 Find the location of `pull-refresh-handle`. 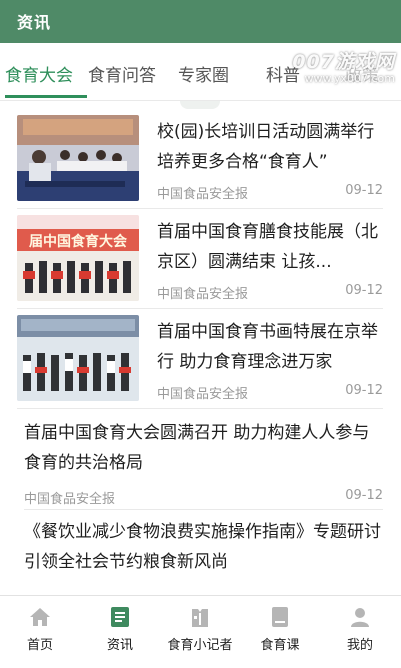

pull-refresh-handle is located at coordinates (200, 105).